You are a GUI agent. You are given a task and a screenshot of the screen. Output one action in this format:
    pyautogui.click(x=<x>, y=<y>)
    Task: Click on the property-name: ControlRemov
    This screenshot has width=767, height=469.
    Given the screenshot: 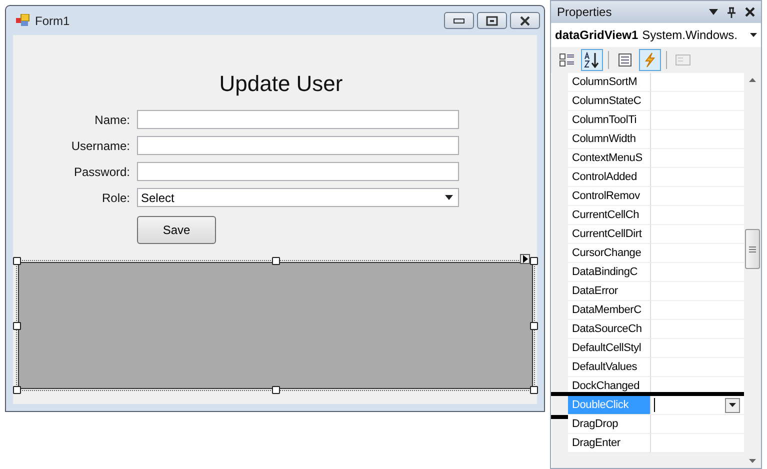 What is the action you would take?
    pyautogui.click(x=609, y=196)
    